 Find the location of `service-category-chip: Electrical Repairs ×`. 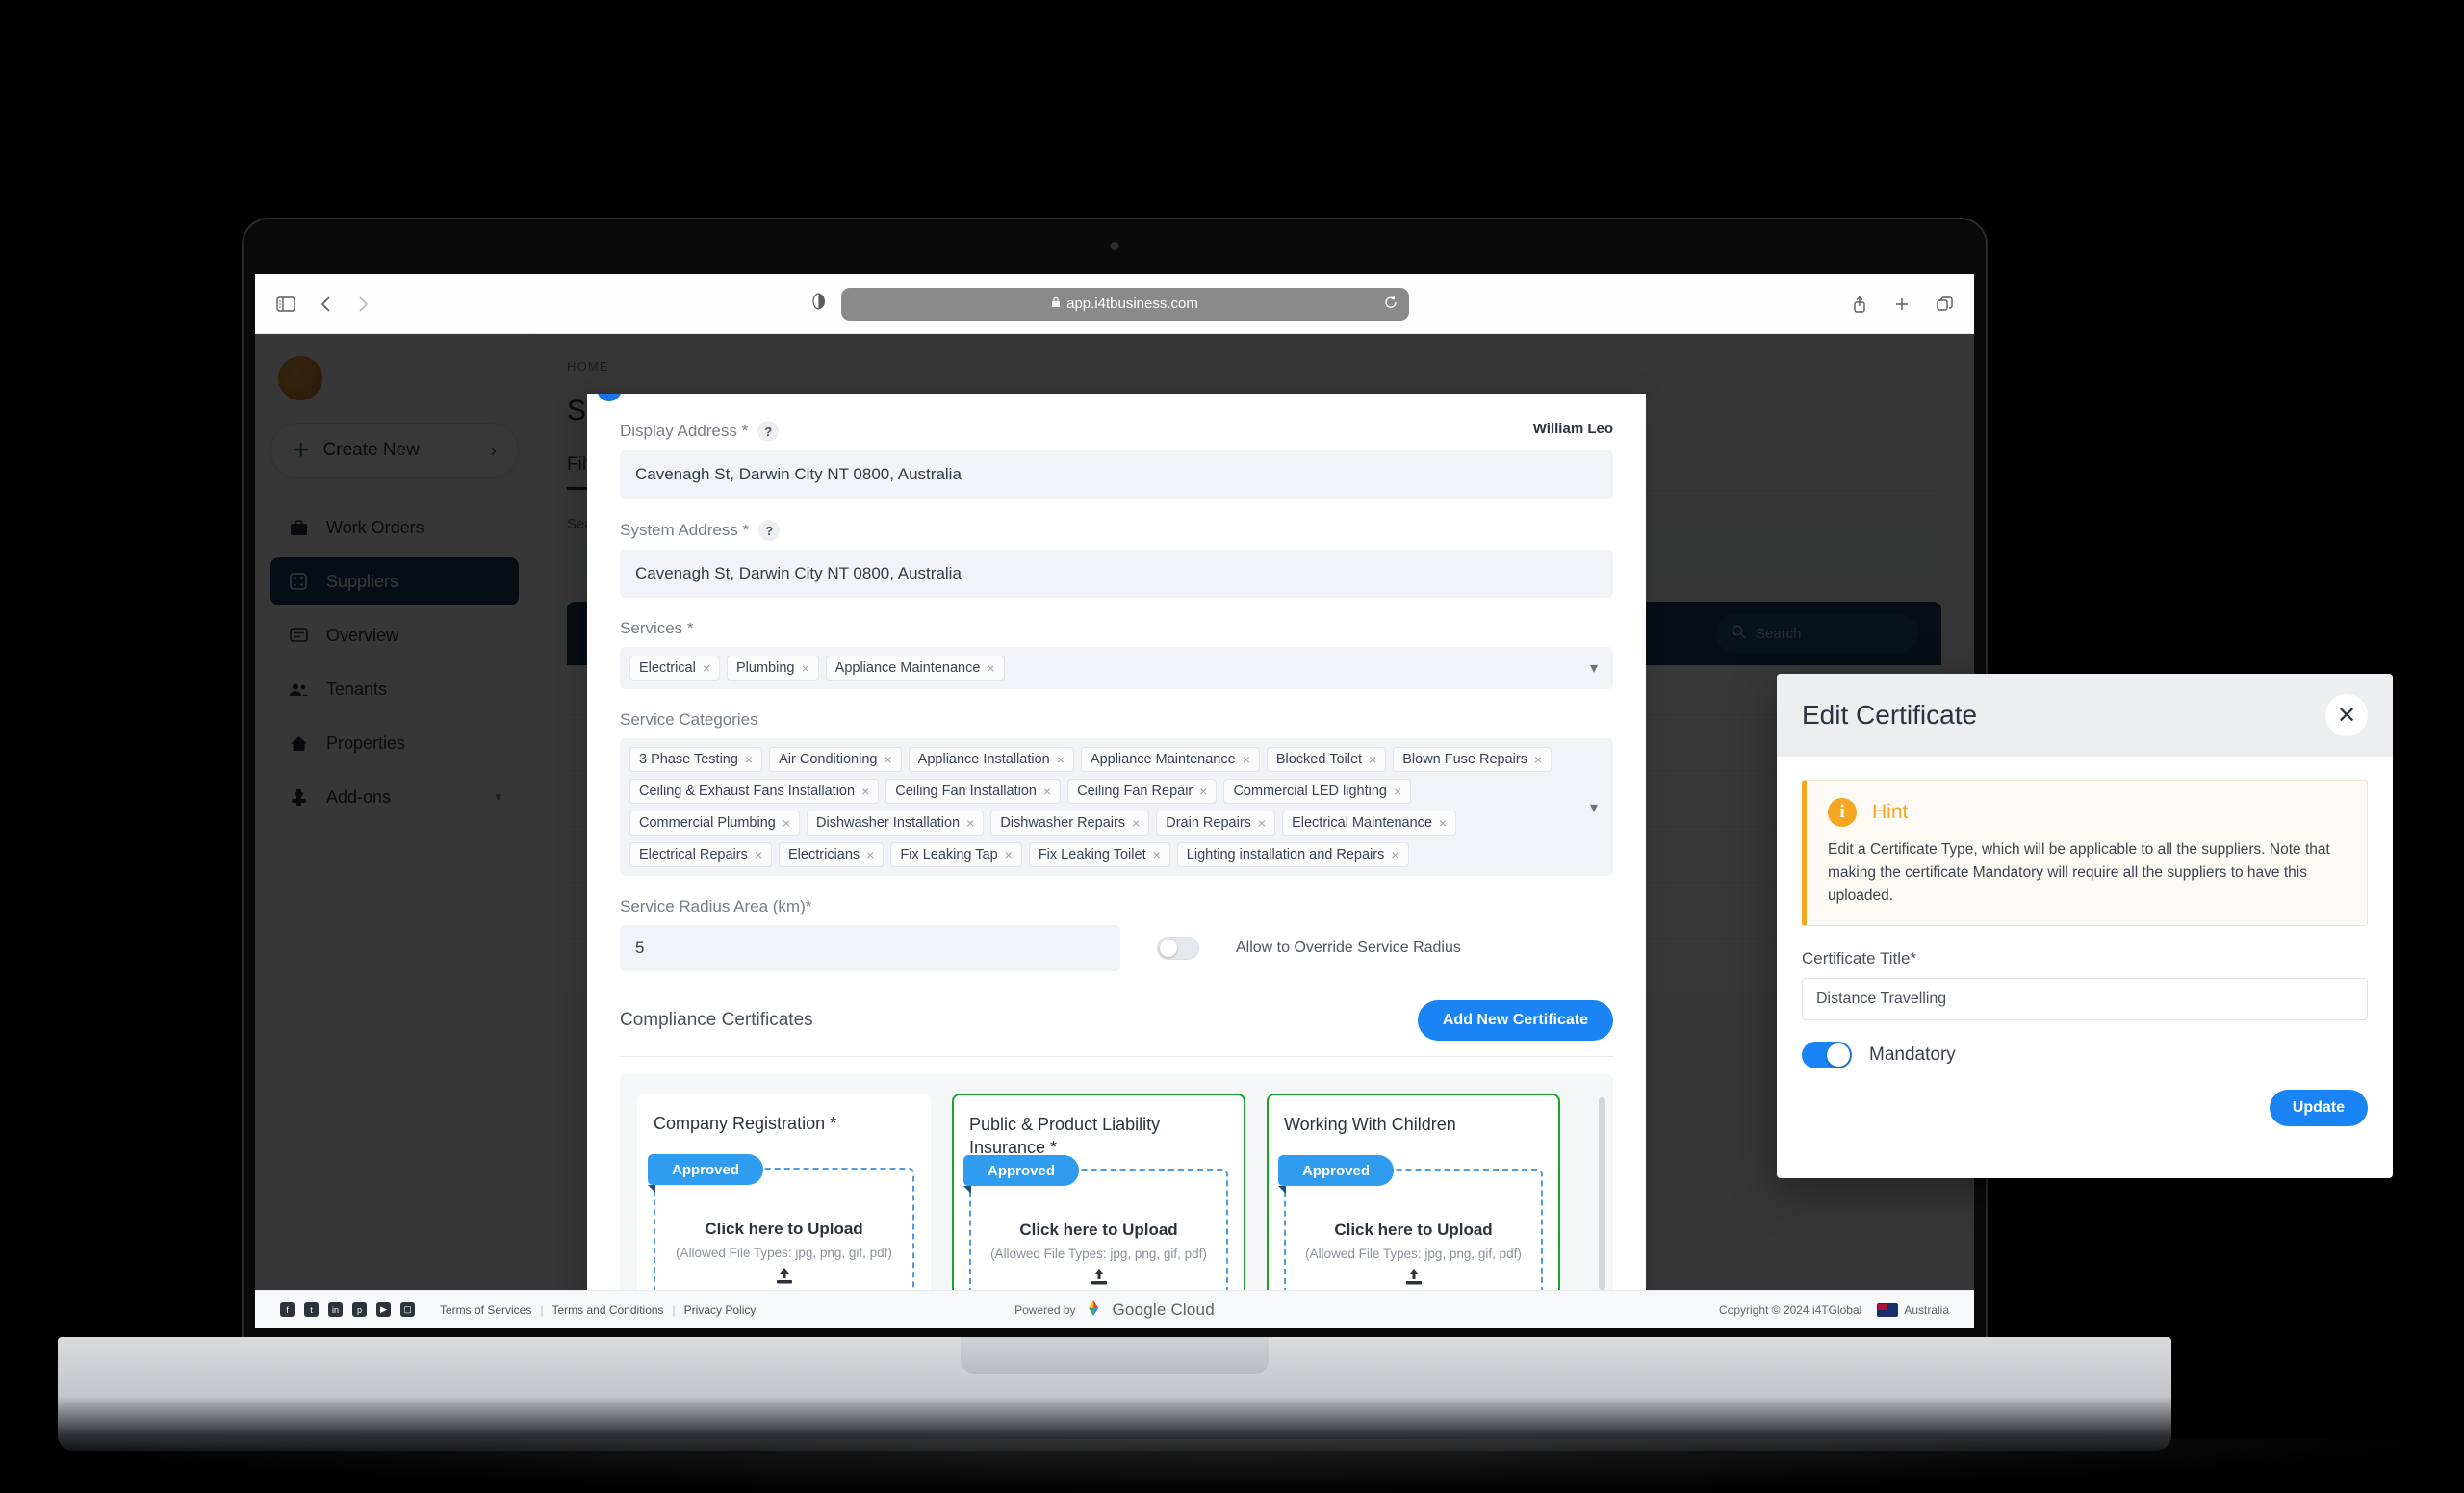

service-category-chip: Electrical Repairs × is located at coordinates (701, 854).